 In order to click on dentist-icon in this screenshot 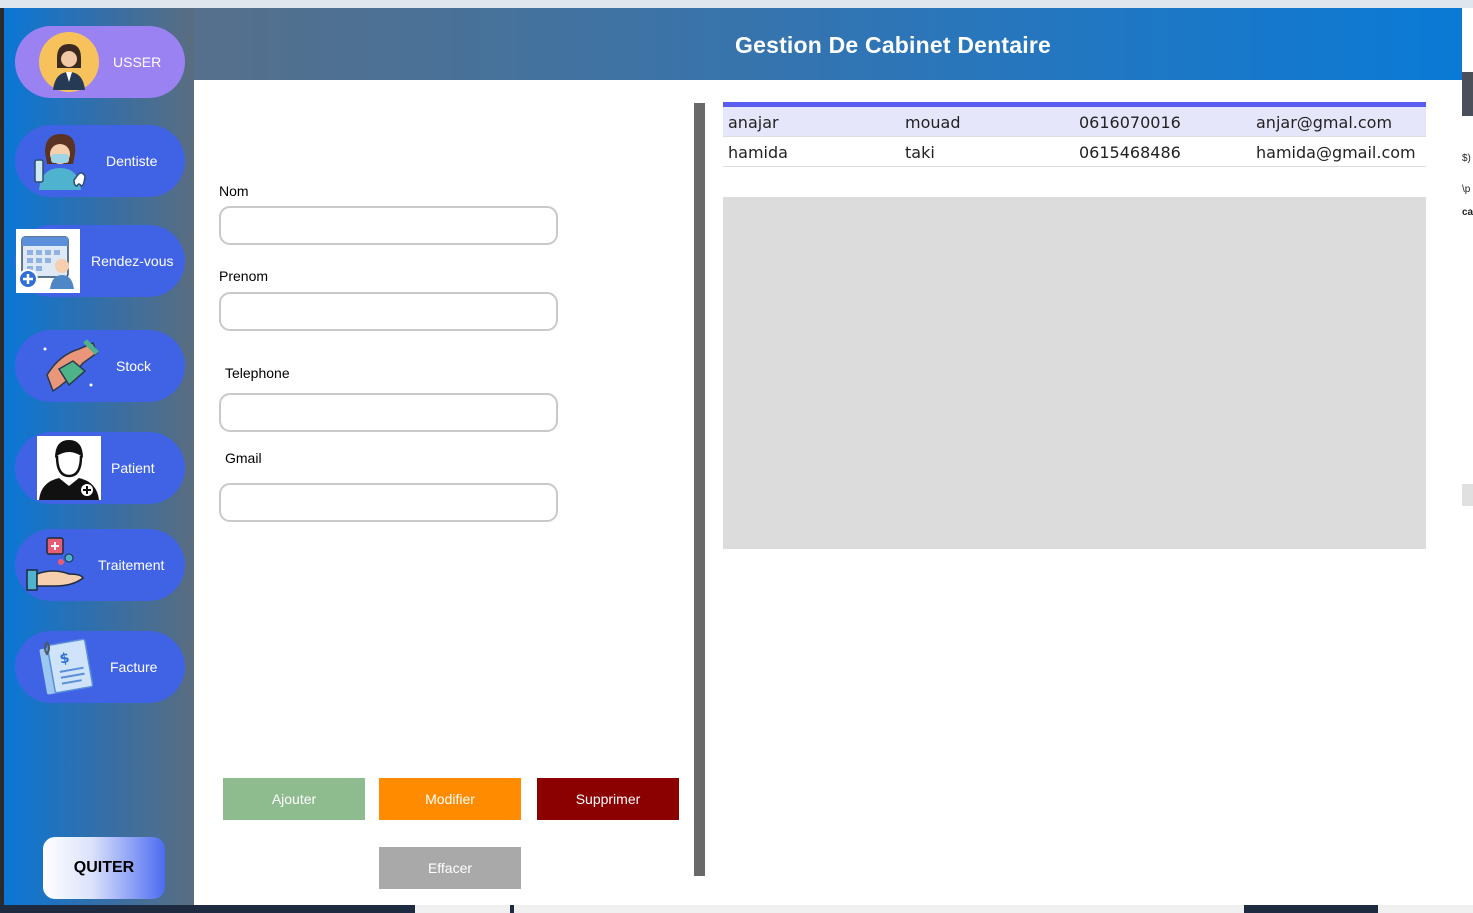, I will do `click(60, 161)`.